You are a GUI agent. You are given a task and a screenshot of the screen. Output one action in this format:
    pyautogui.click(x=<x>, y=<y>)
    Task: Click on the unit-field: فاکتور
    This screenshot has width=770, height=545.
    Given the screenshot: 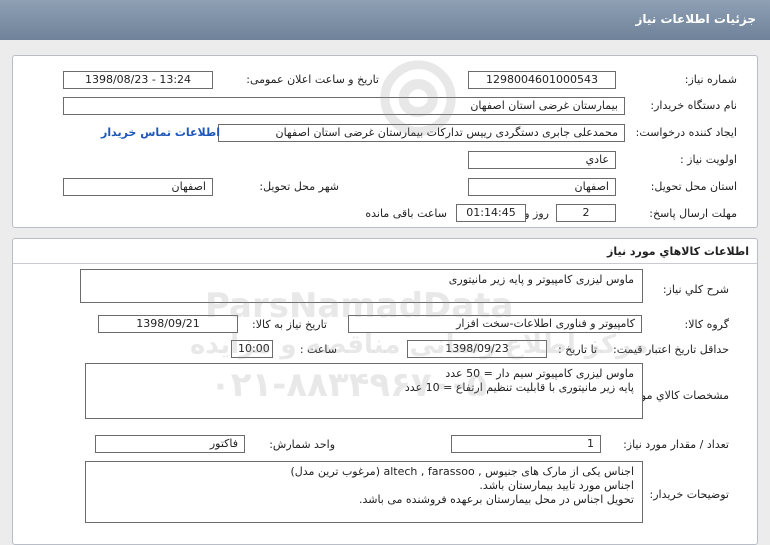 What is the action you would take?
    pyautogui.click(x=170, y=444)
    